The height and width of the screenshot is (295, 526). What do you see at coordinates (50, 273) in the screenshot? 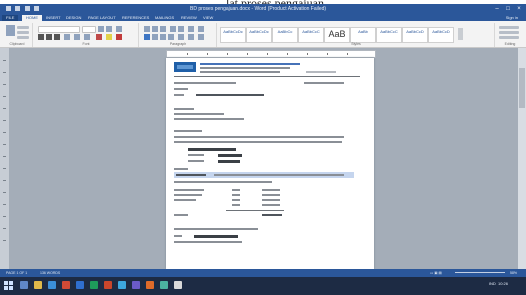
I see `word-count: 136 WORDS` at bounding box center [50, 273].